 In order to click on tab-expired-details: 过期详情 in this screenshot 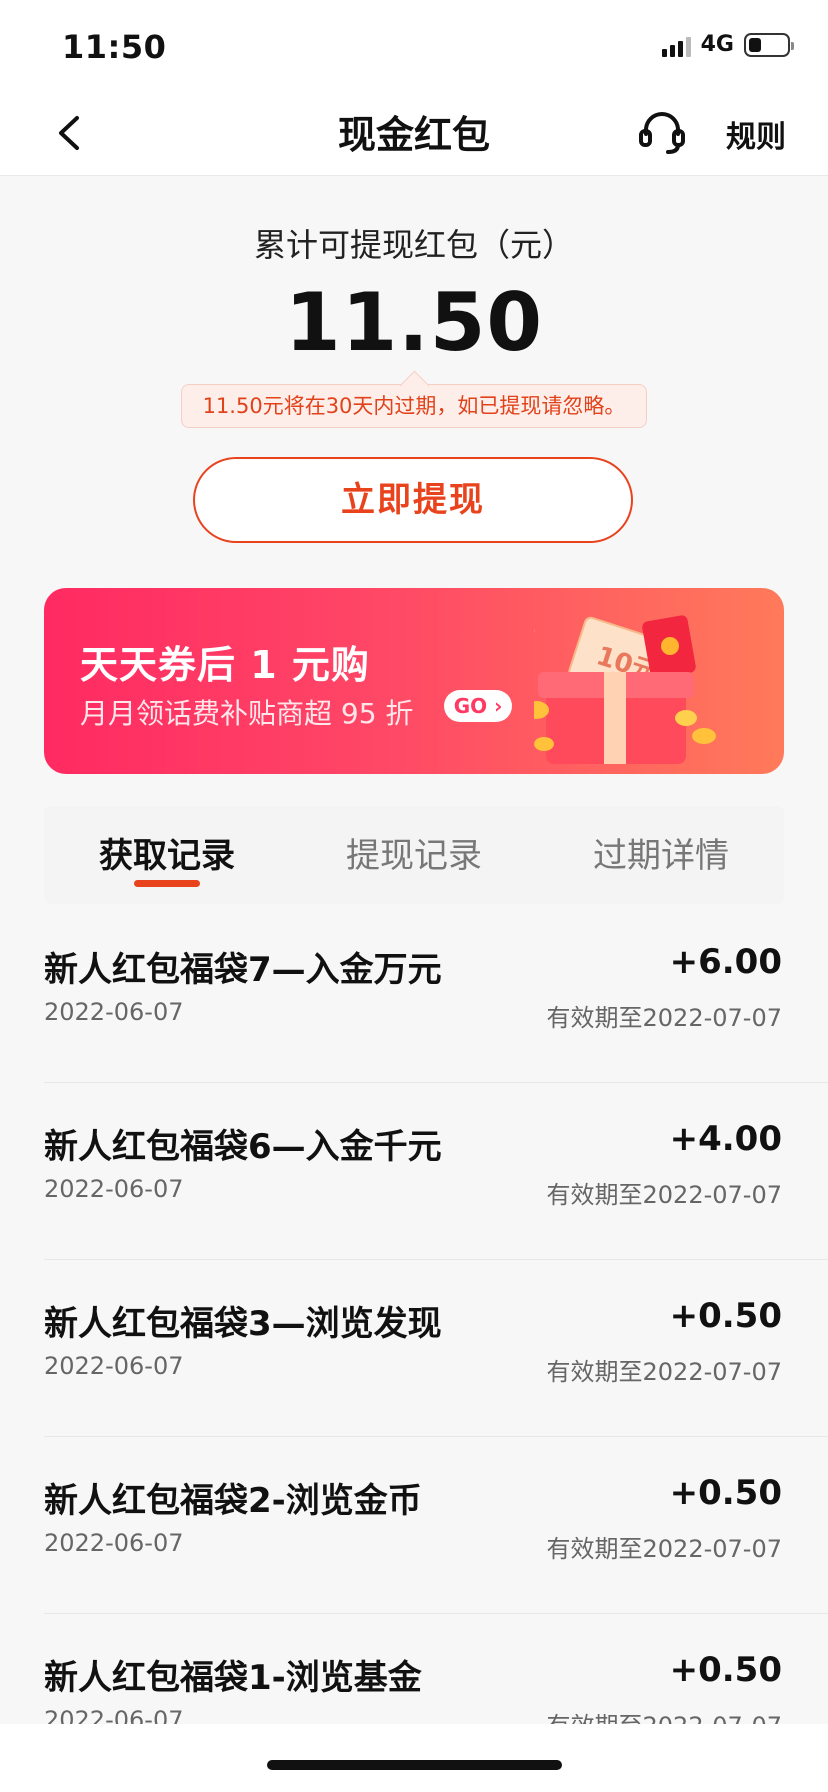, I will do `click(661, 852)`.